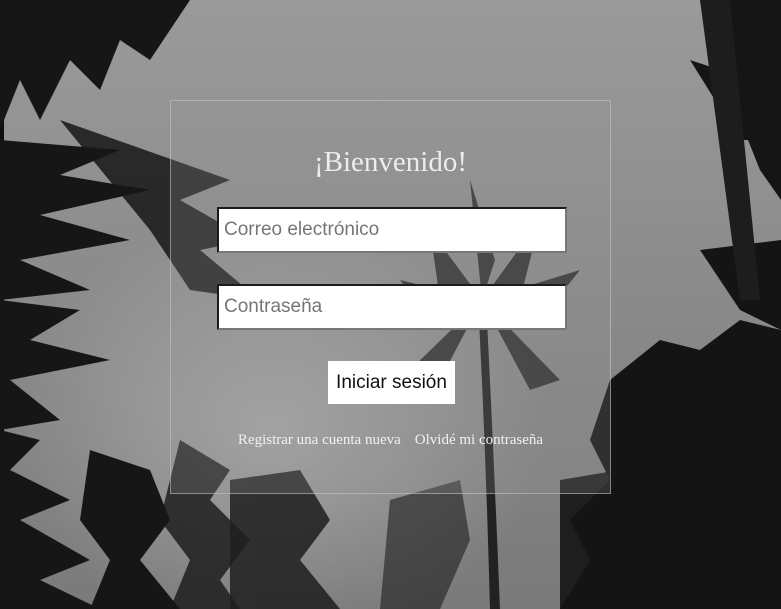 The image size is (781, 609). I want to click on forgot-password-link: Olvidé mi contraseña, so click(479, 440).